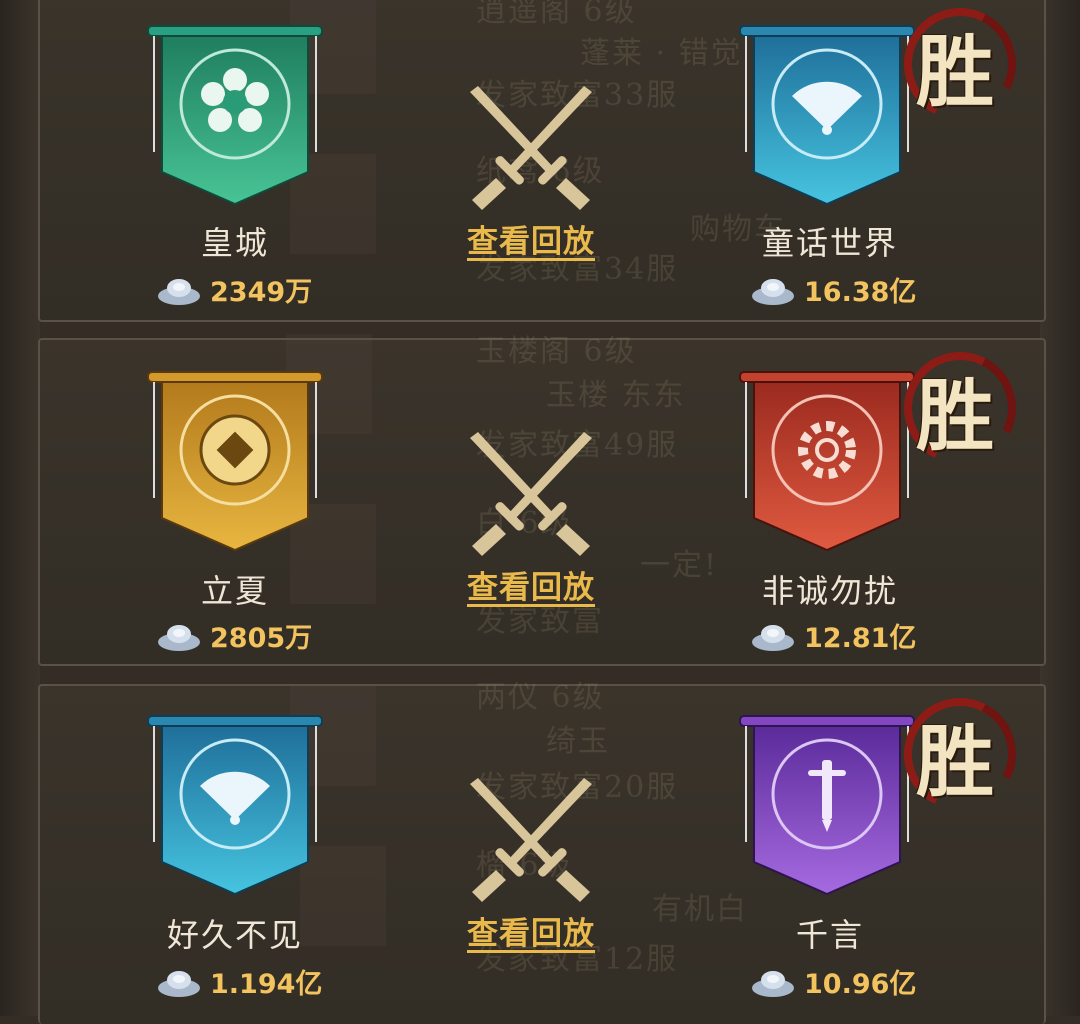 Image resolution: width=1080 pixels, height=1024 pixels. I want to click on background-text: 绮玉, so click(578, 741).